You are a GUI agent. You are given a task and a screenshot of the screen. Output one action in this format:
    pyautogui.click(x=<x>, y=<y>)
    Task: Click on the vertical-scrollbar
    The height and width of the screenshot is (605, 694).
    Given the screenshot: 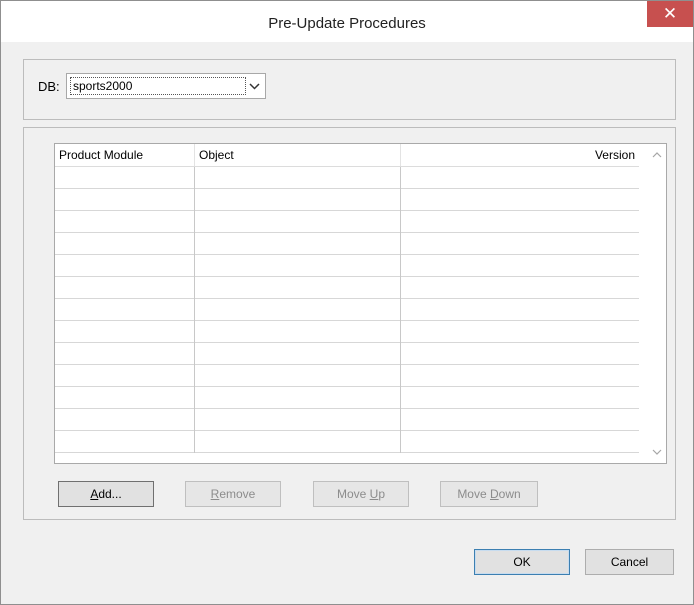 What is the action you would take?
    pyautogui.click(x=657, y=303)
    